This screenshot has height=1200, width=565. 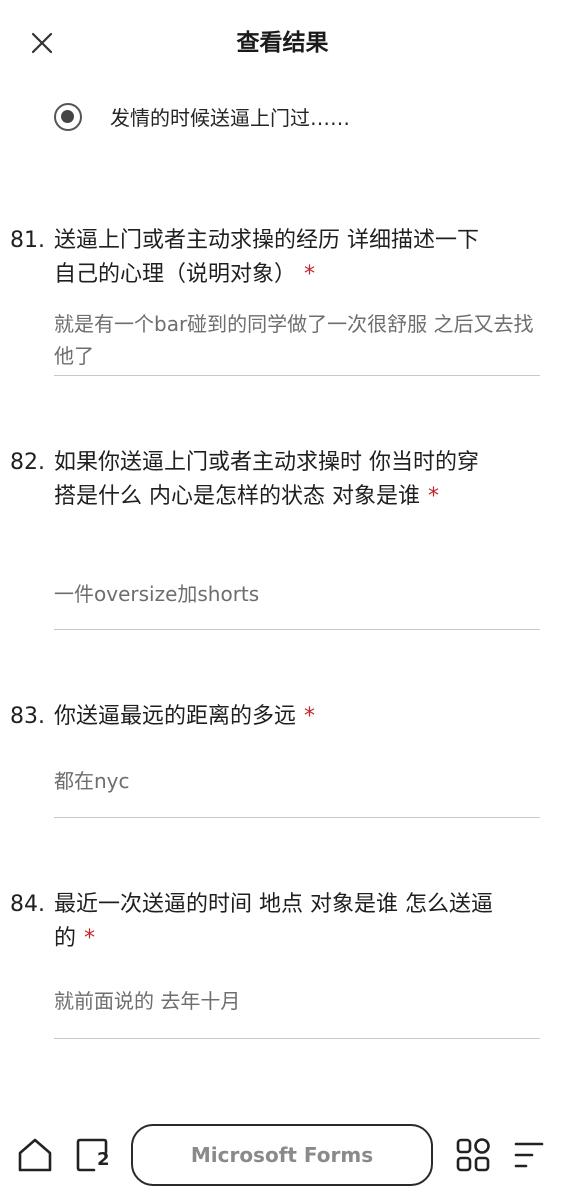 What do you see at coordinates (103, 1159) in the screenshot?
I see `tab-count: 2` at bounding box center [103, 1159].